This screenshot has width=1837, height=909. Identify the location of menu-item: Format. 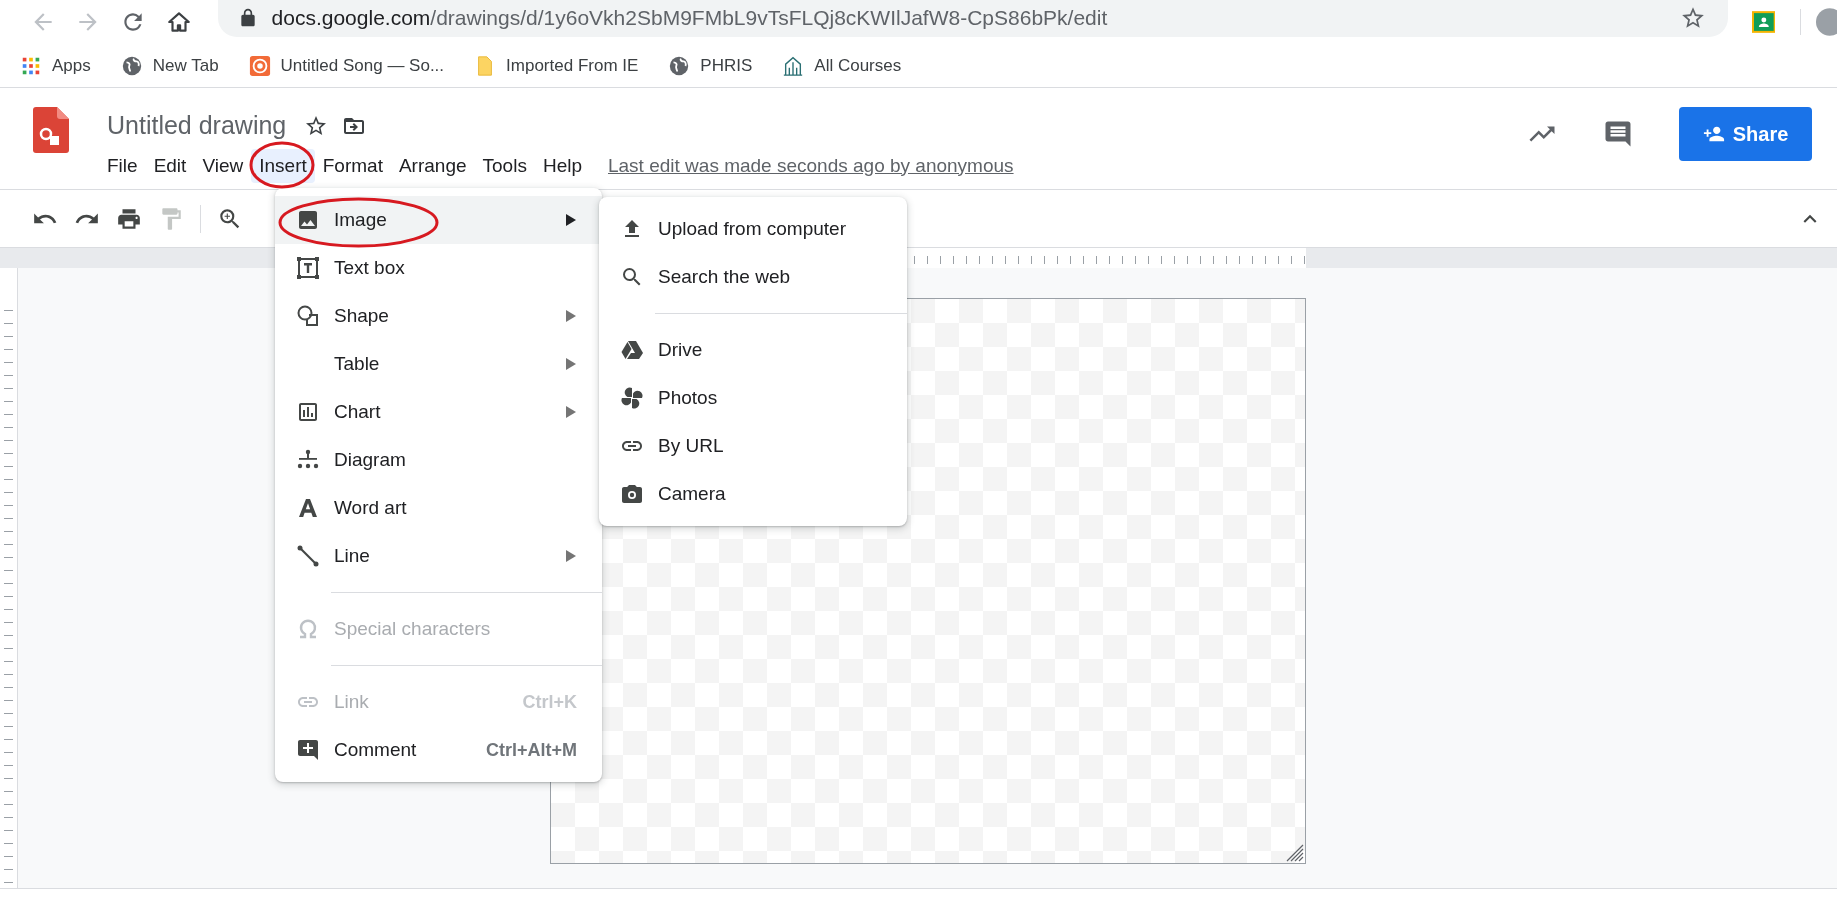
(352, 165).